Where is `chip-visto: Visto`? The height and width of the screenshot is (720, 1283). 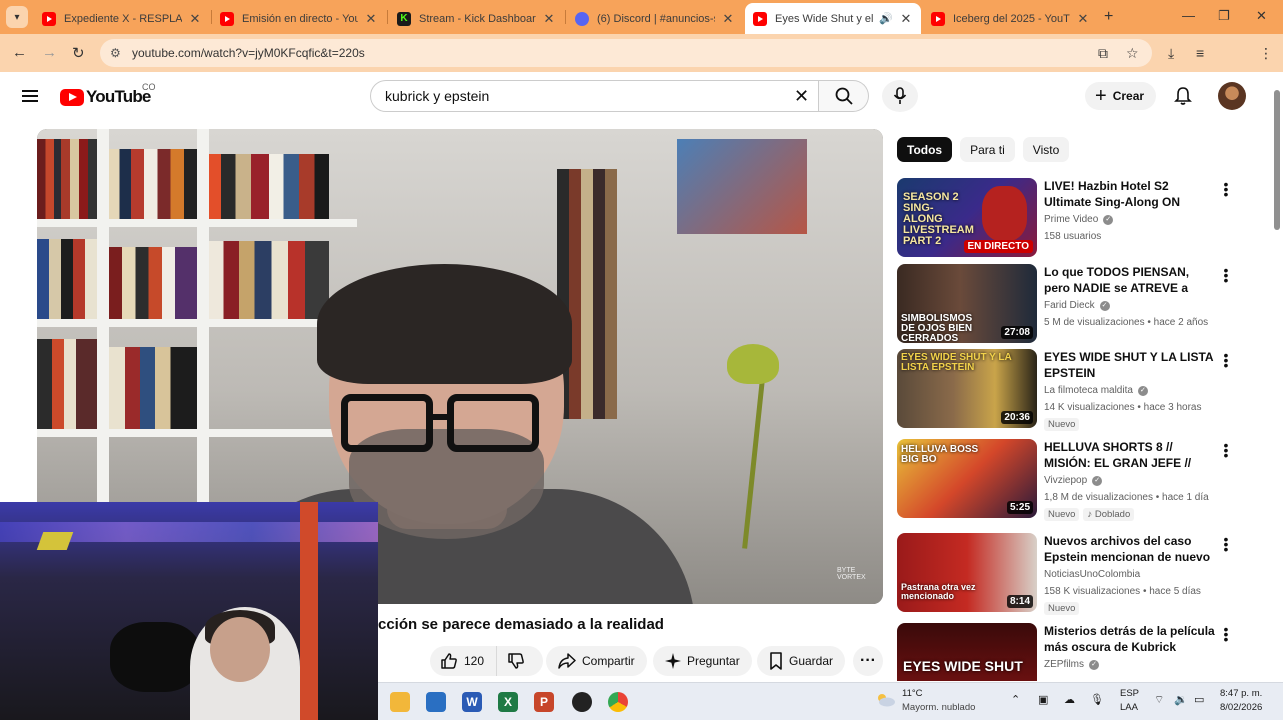
chip-visto: Visto is located at coordinates (1046, 149).